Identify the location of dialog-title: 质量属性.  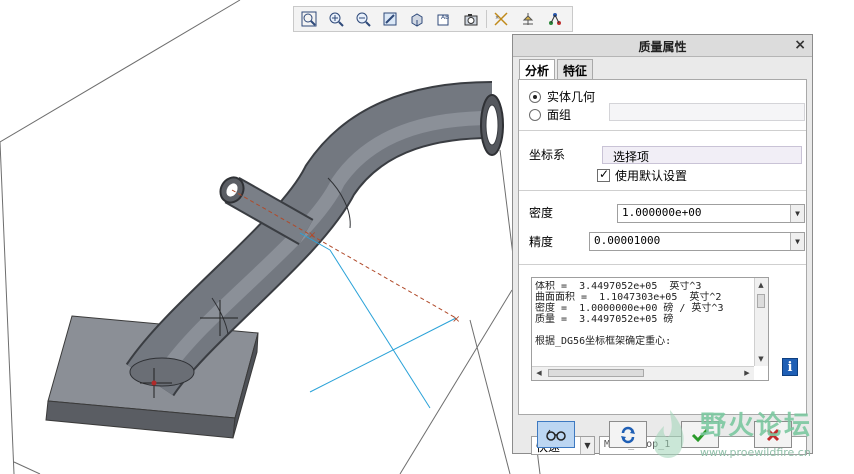
(662, 47).